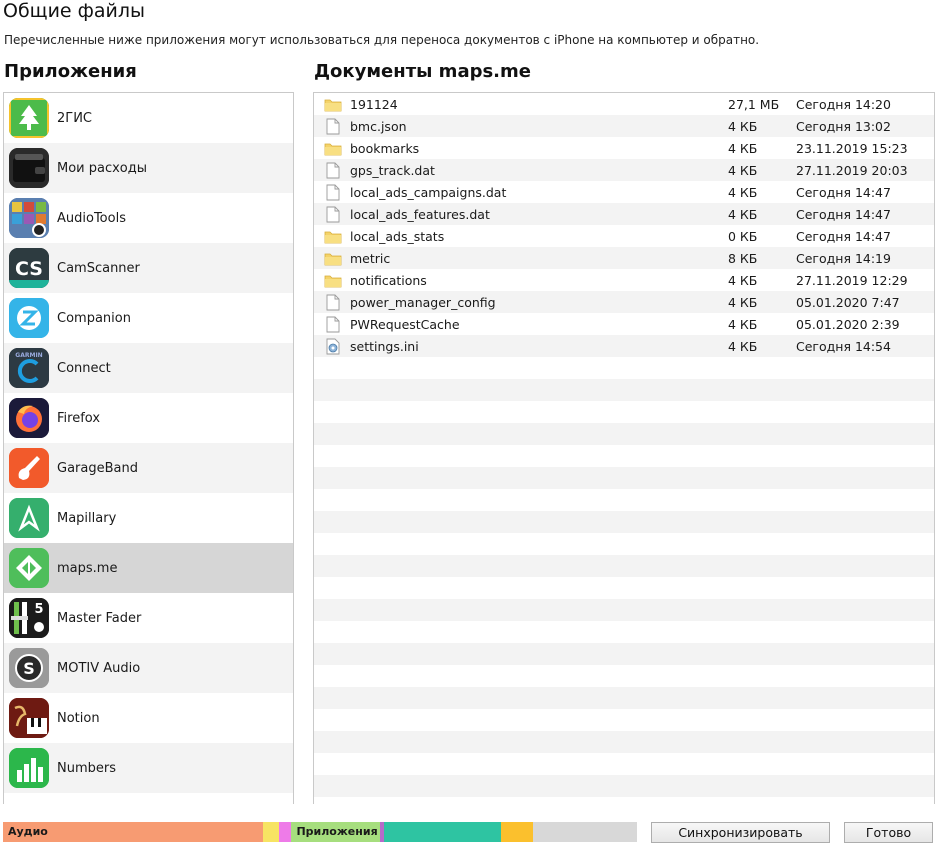 The height and width of the screenshot is (851, 949). Describe the element at coordinates (29, 168) in the screenshot. I see `wallet-icon` at that location.